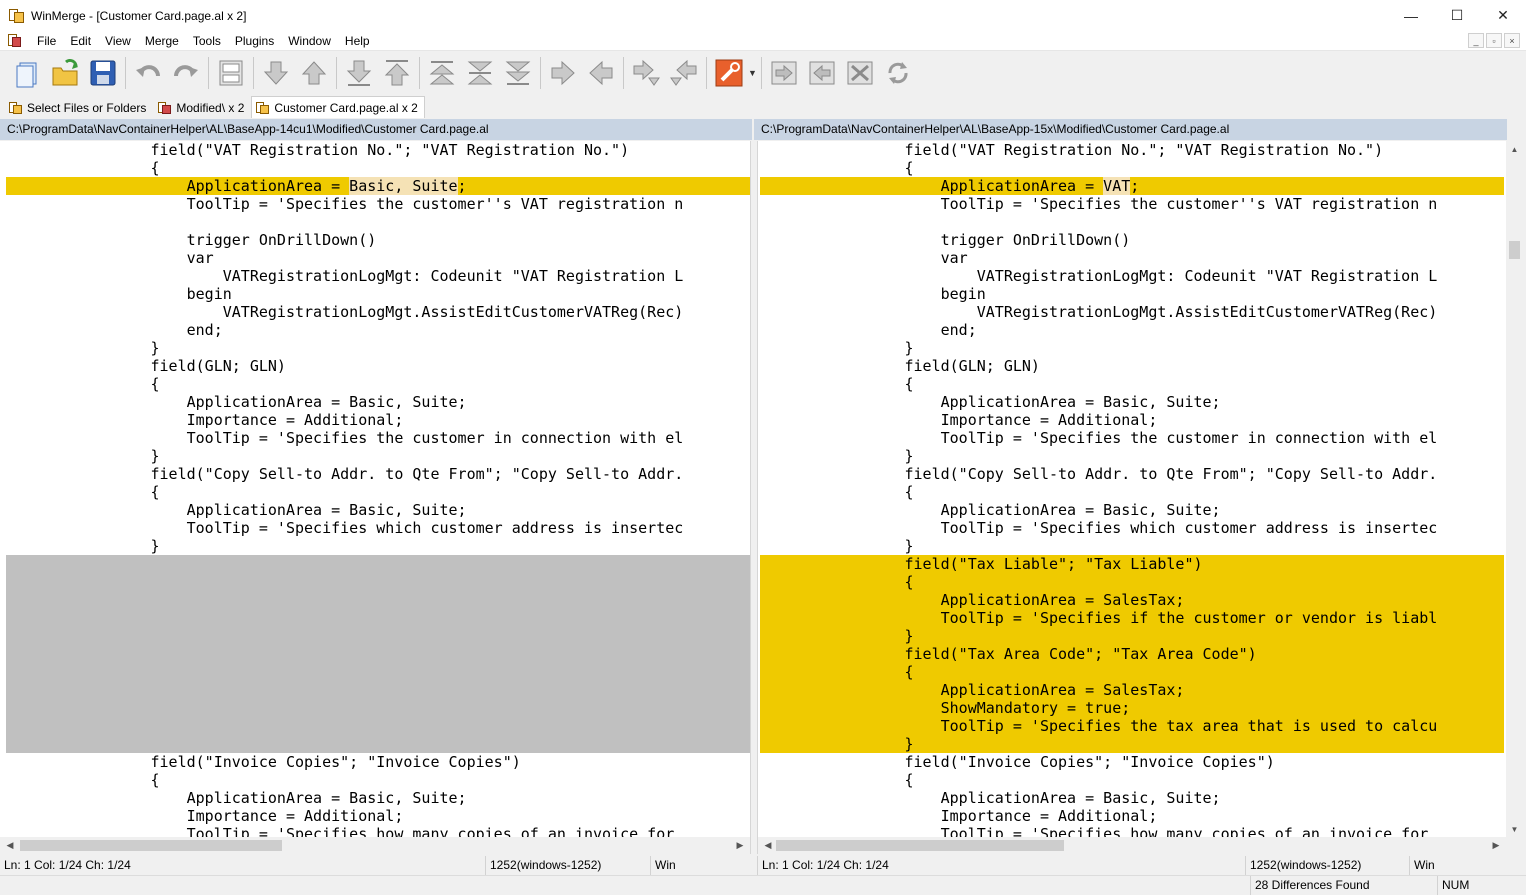 The width and height of the screenshot is (1526, 895). I want to click on menu-merge: Merge, so click(162, 41).